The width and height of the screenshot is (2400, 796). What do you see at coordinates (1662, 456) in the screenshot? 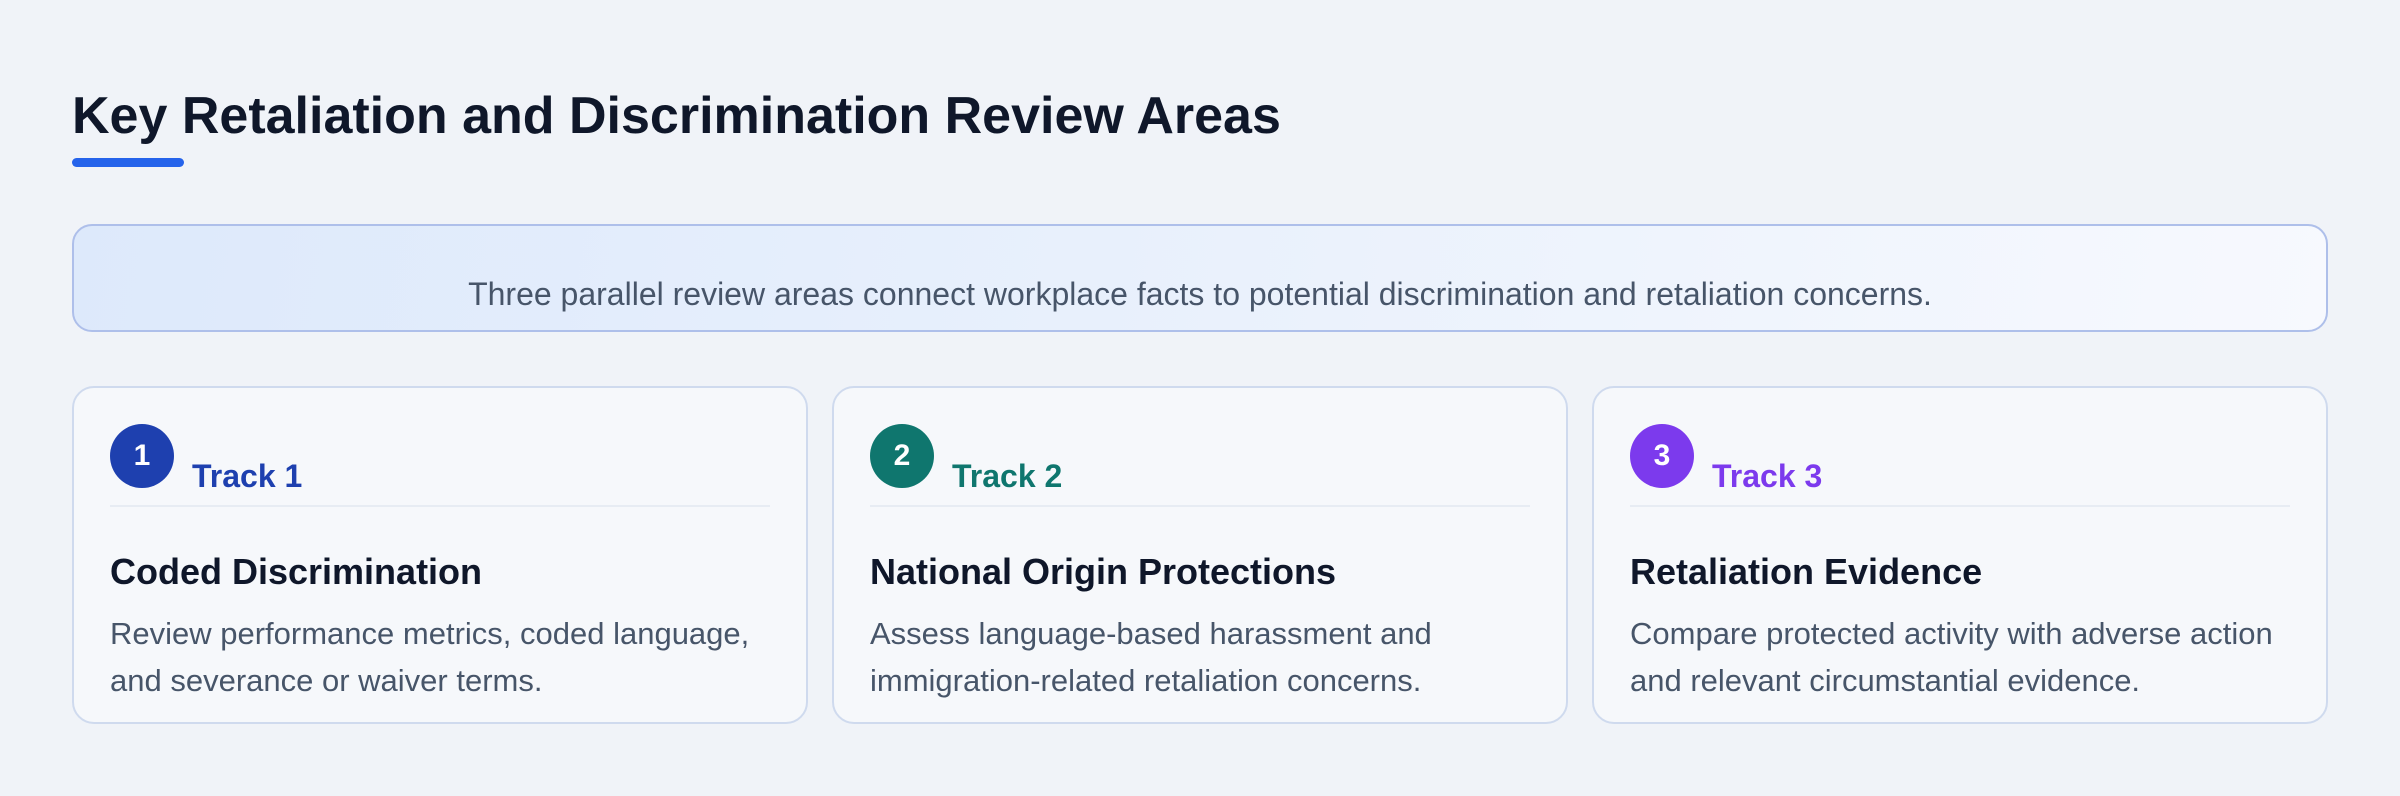
I see `track-3-number-badge: 3` at bounding box center [1662, 456].